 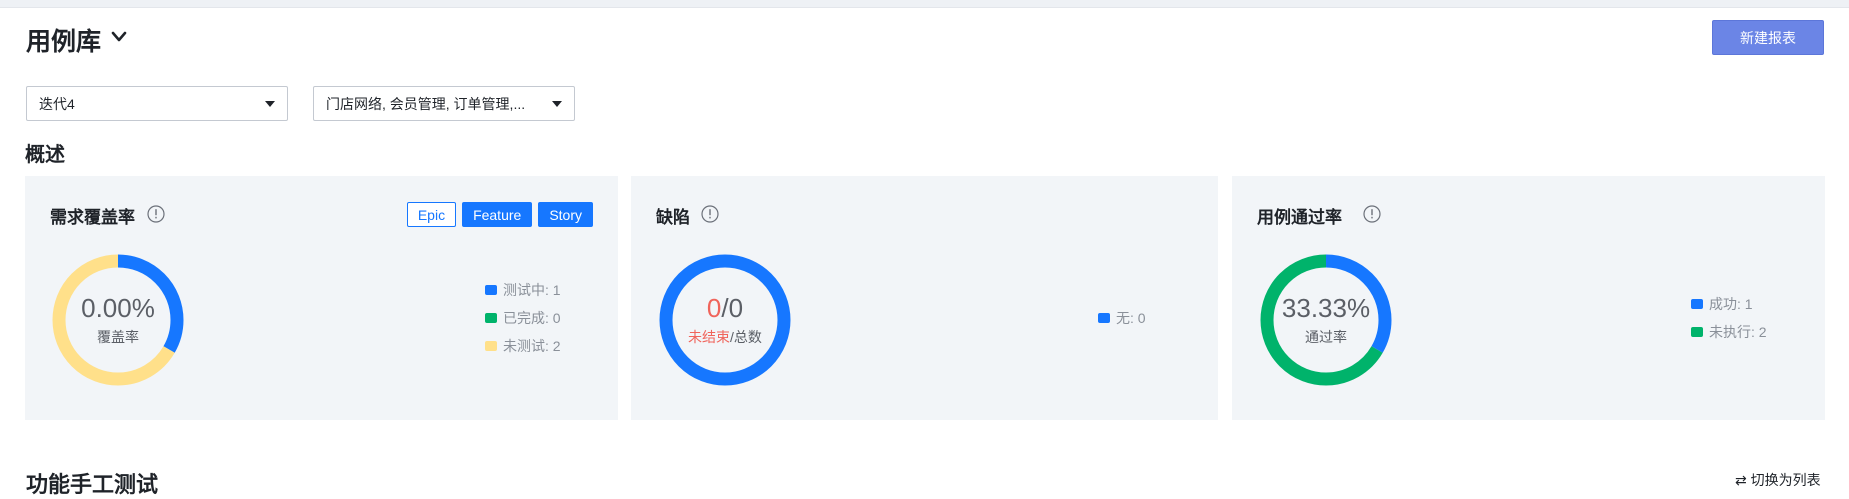 I want to click on legend-item: 无: 0, so click(x=1122, y=318).